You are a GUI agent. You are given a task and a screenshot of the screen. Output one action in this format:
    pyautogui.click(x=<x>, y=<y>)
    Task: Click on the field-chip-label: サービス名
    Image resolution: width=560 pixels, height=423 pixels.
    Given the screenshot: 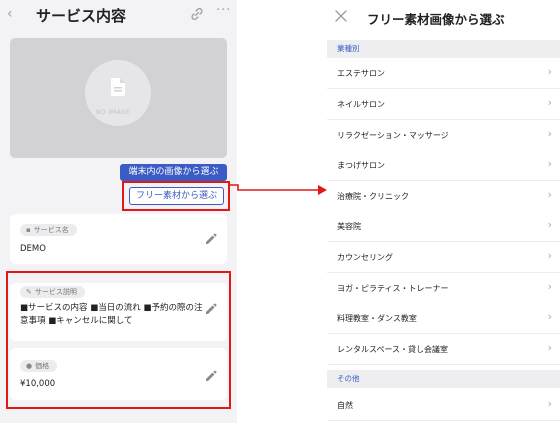 What is the action you would take?
    pyautogui.click(x=51, y=230)
    